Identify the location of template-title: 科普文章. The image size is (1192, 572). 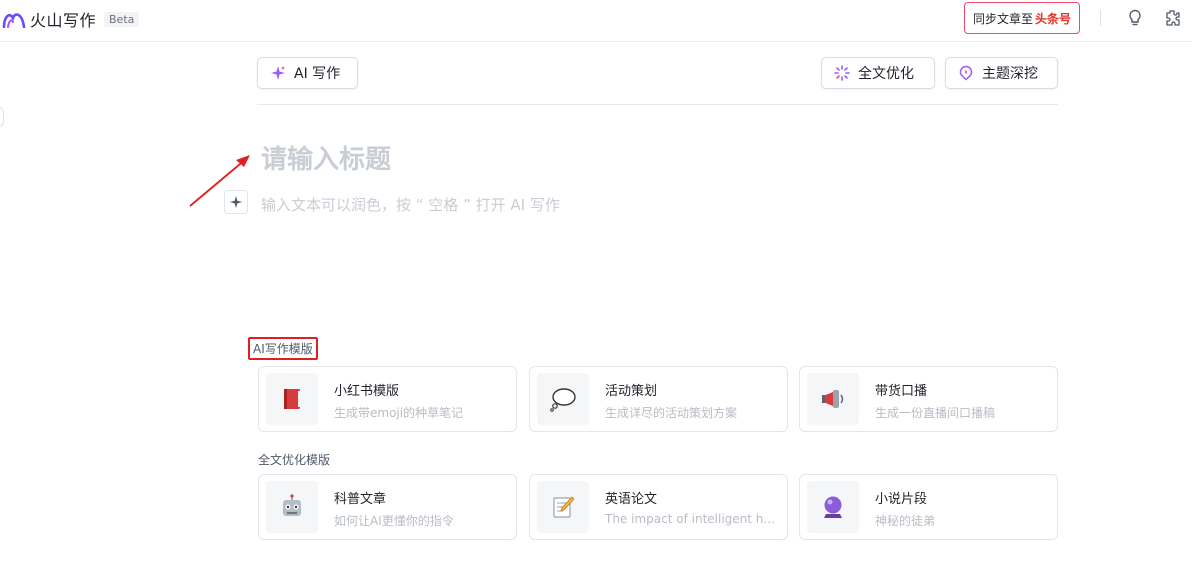
(360, 499).